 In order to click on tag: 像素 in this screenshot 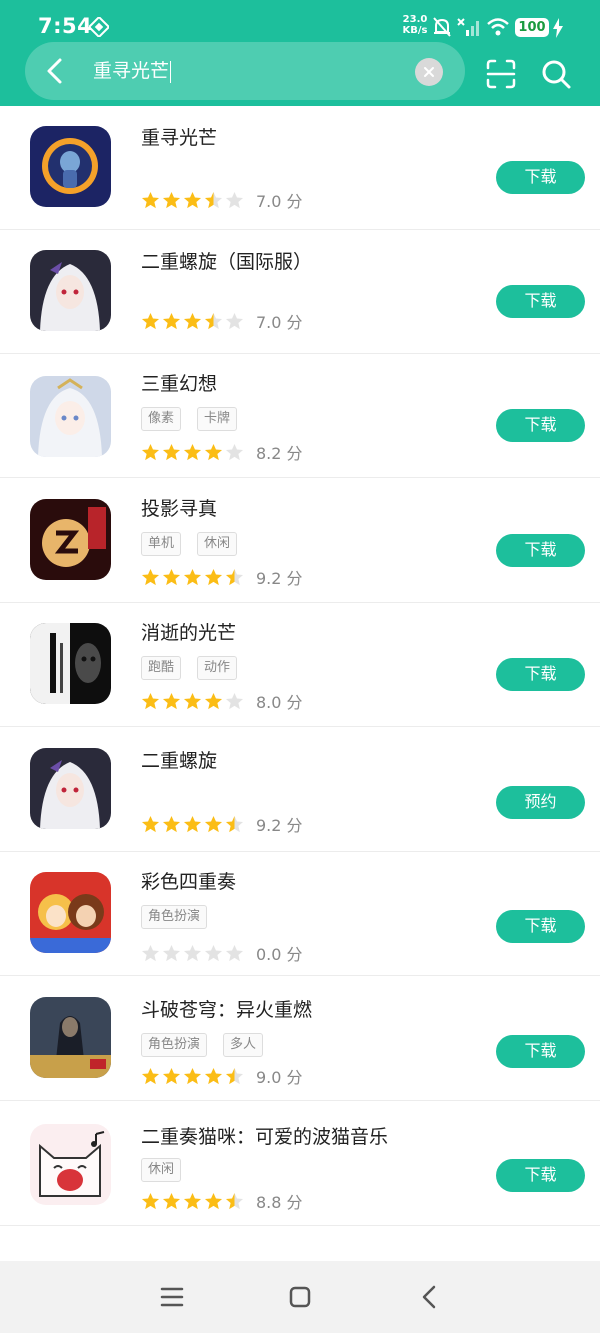, I will do `click(161, 419)`.